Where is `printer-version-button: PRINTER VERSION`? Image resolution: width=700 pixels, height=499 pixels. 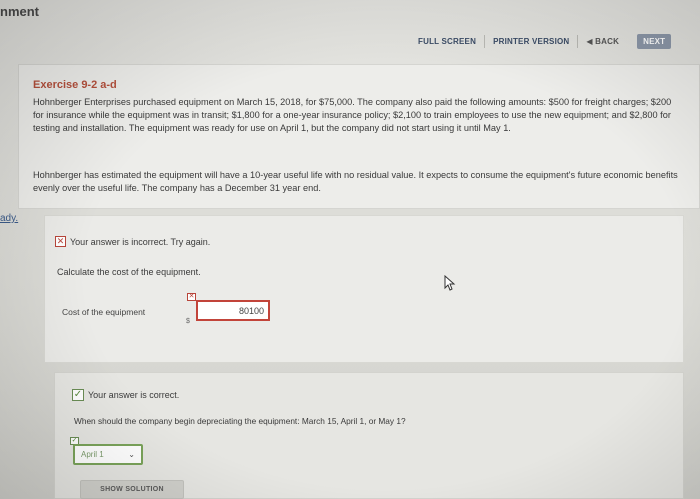
printer-version-button: PRINTER VERSION is located at coordinates (532, 41).